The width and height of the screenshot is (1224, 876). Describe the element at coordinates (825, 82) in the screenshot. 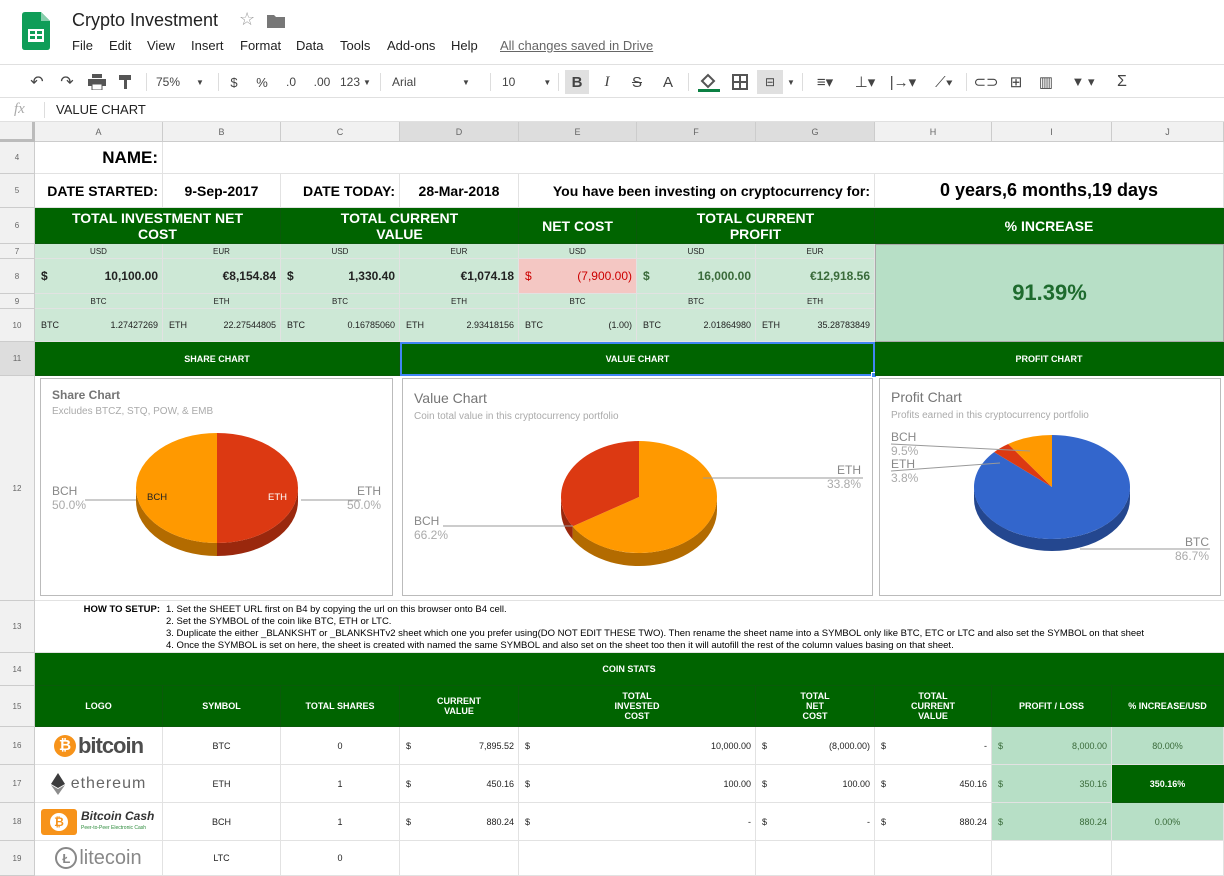

I see `align-horizontal-icon: ≡▾` at that location.